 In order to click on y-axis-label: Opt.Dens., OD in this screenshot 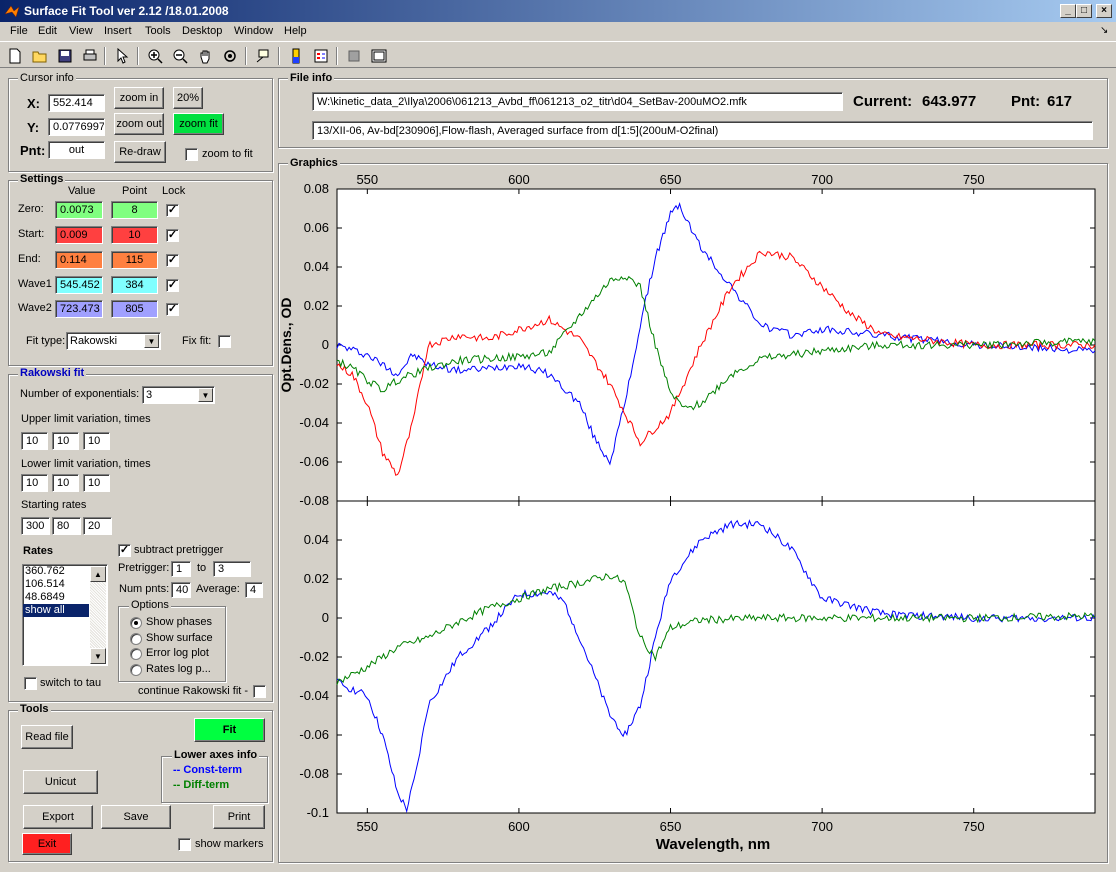, I will do `click(286, 345)`.